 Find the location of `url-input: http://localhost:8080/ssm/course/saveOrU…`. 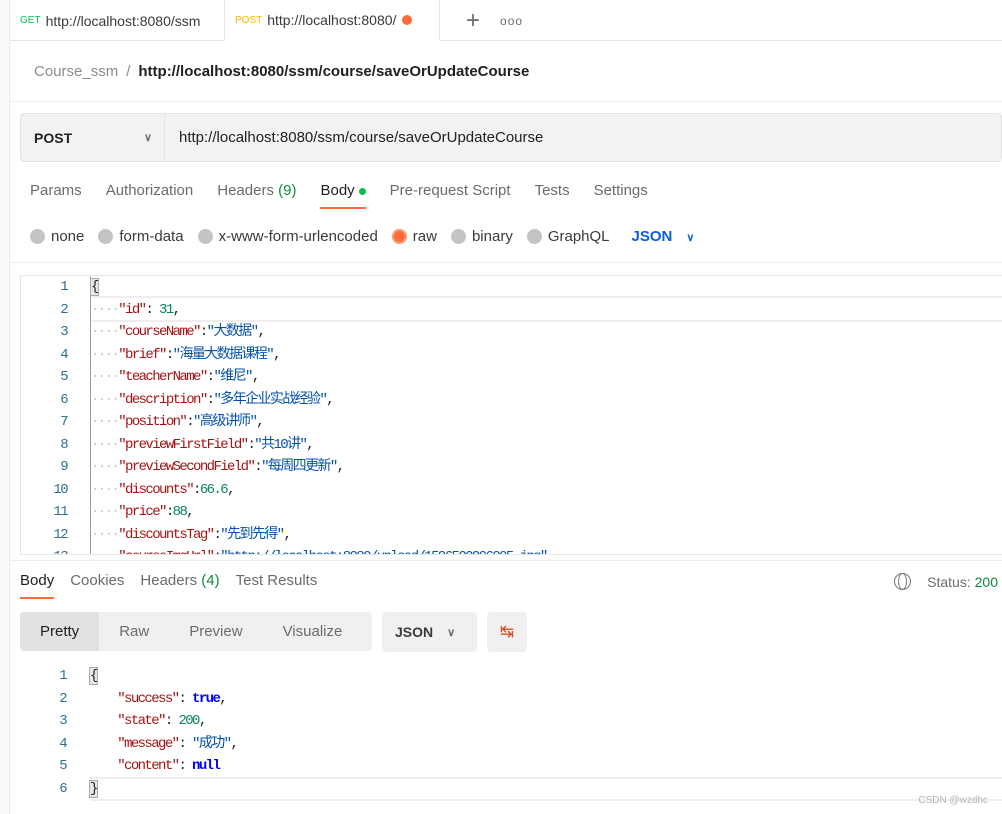

url-input: http://localhost:8080/ssm/course/saveOrU… is located at coordinates (354, 137).